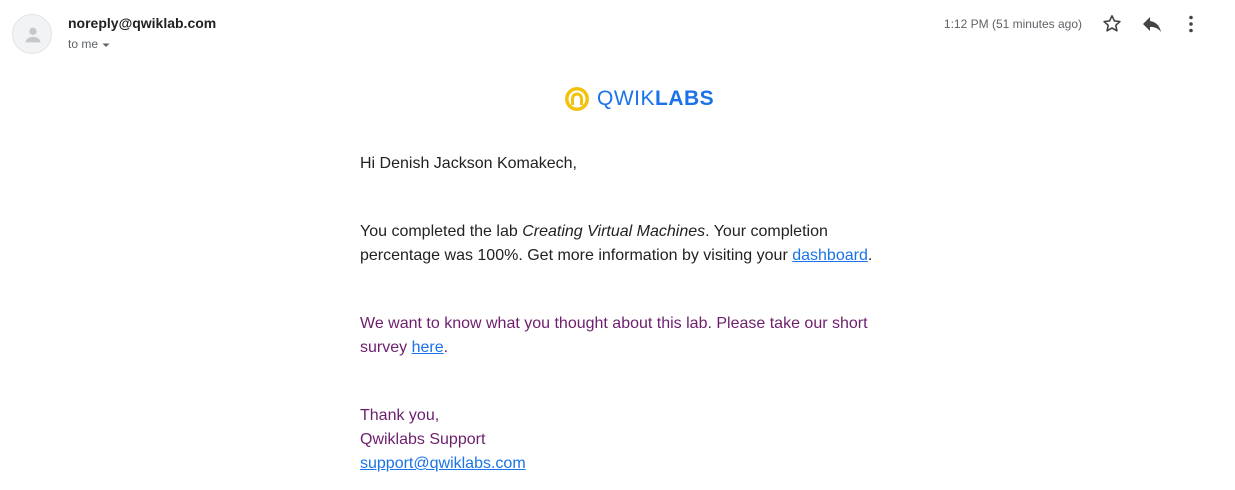 Image resolution: width=1235 pixels, height=490 pixels. I want to click on recipient-dropdown: to me, so click(89, 44).